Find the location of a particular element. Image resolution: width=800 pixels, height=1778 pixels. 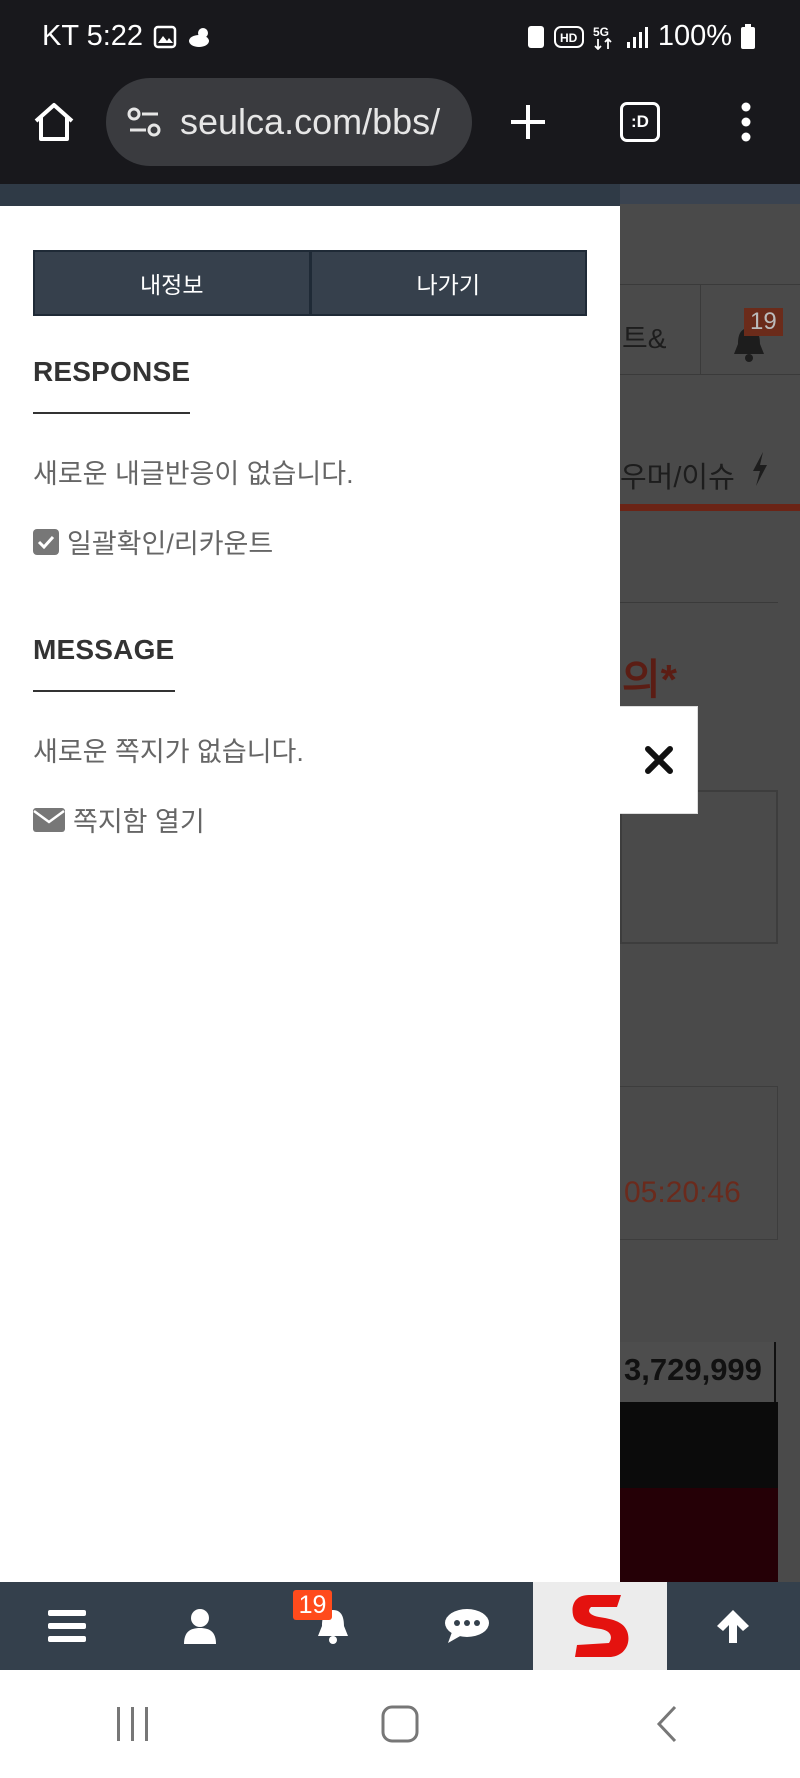

new-tab-button is located at coordinates (528, 122).